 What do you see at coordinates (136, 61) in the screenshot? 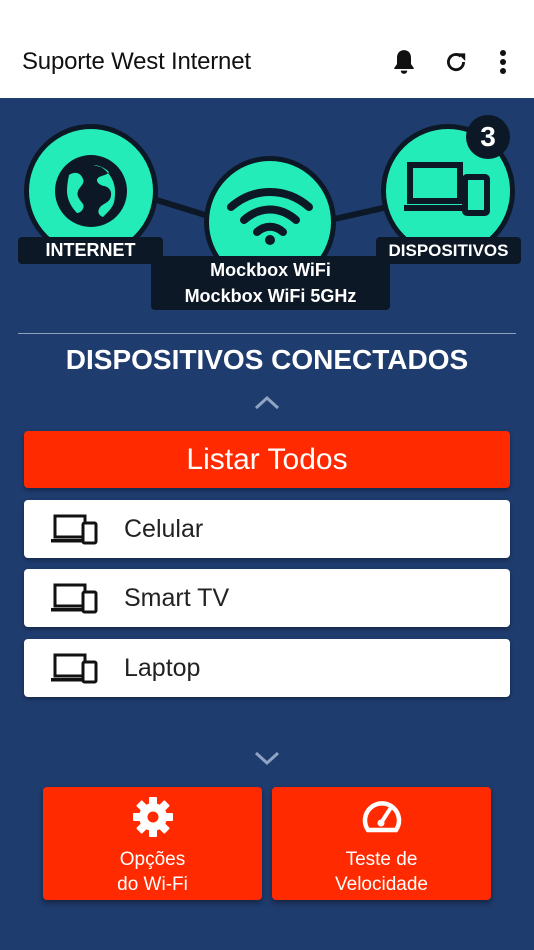
I see `app-title: Suporte West Internet` at bounding box center [136, 61].